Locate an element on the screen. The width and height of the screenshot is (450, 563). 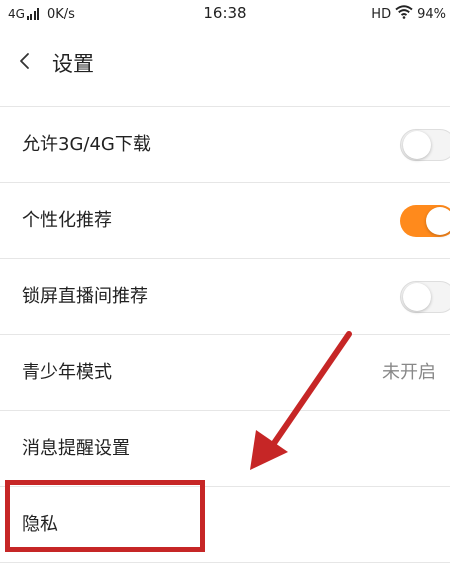
youth-mode-status: 未开启 is located at coordinates (409, 372).